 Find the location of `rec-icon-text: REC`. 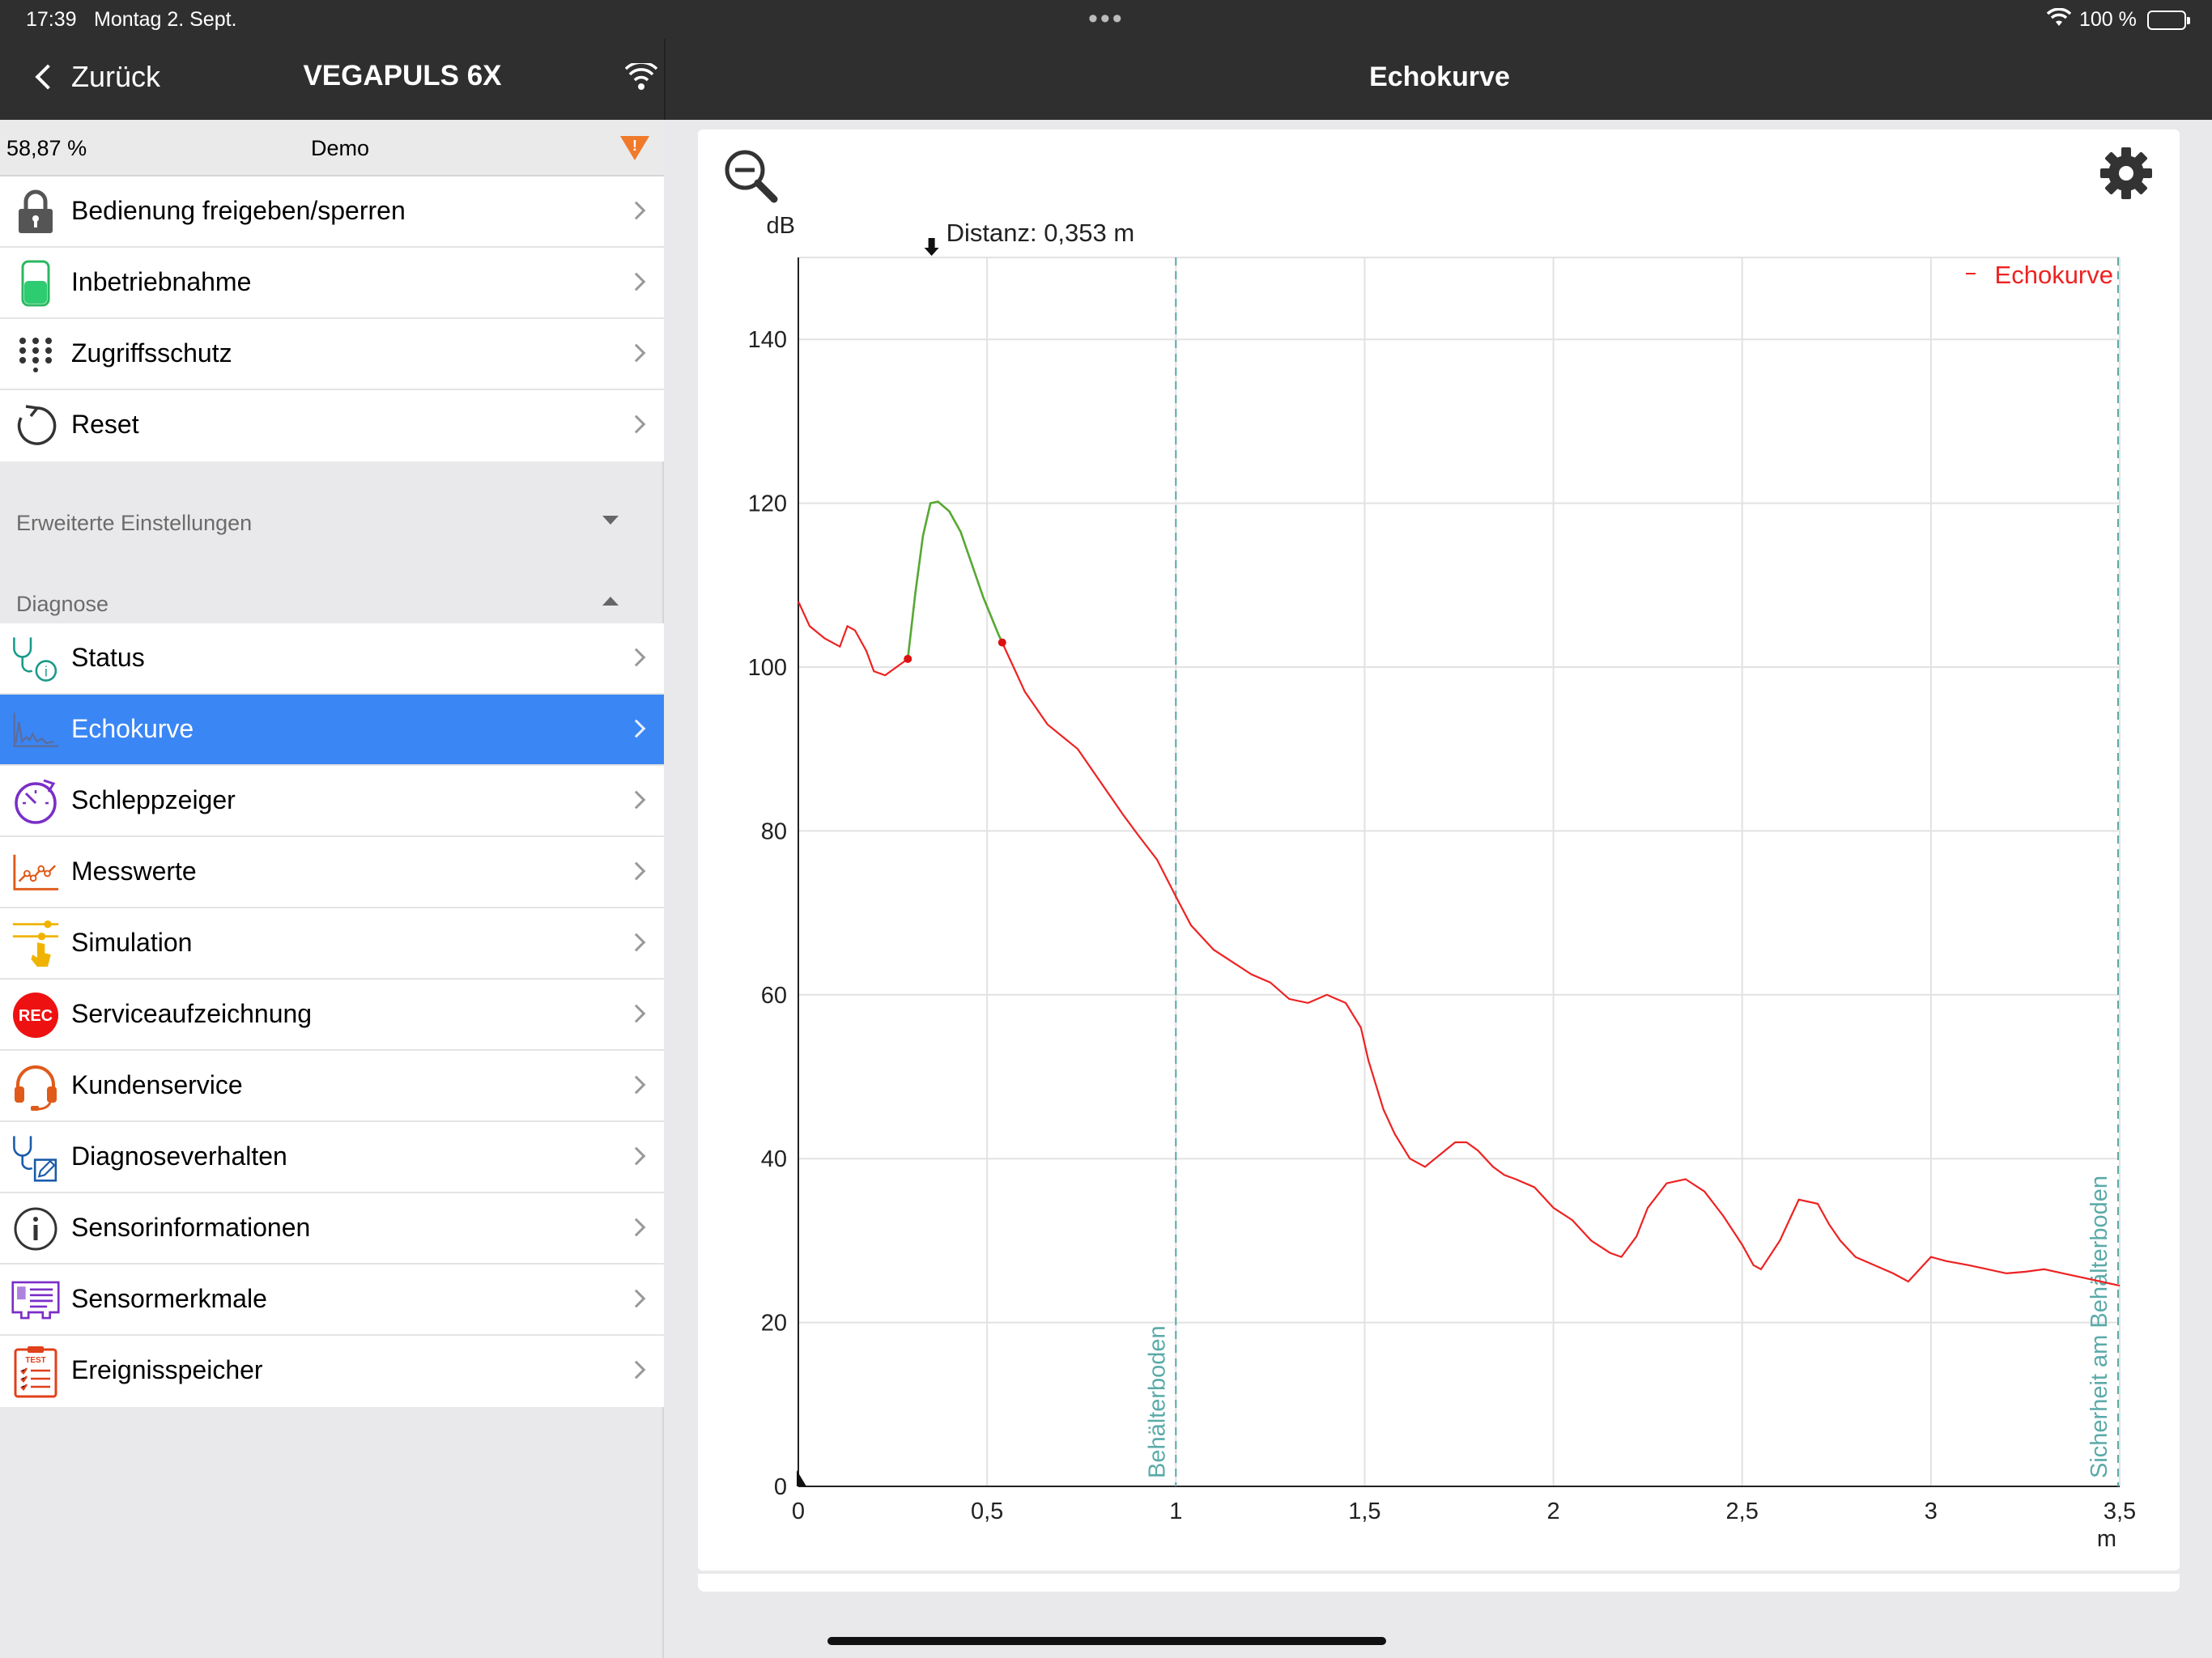

rec-icon-text: REC is located at coordinates (36, 1016).